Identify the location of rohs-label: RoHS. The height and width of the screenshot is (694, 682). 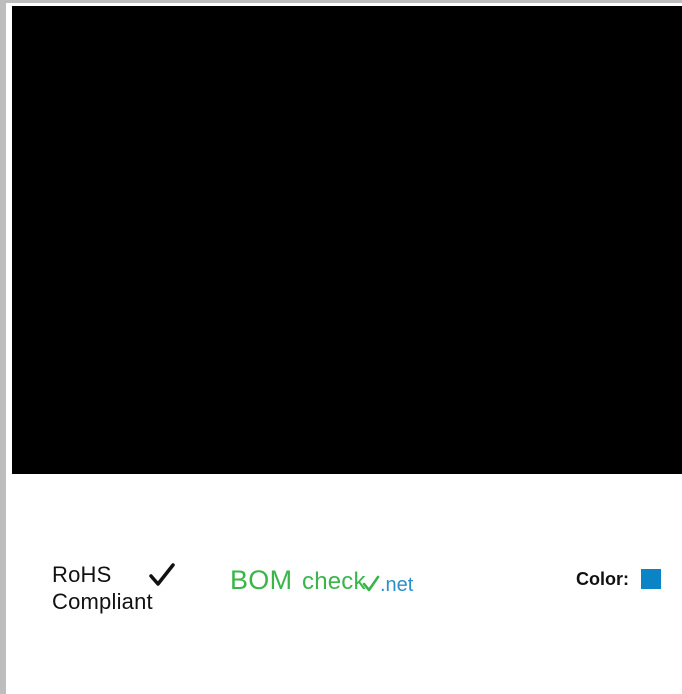
(82, 574).